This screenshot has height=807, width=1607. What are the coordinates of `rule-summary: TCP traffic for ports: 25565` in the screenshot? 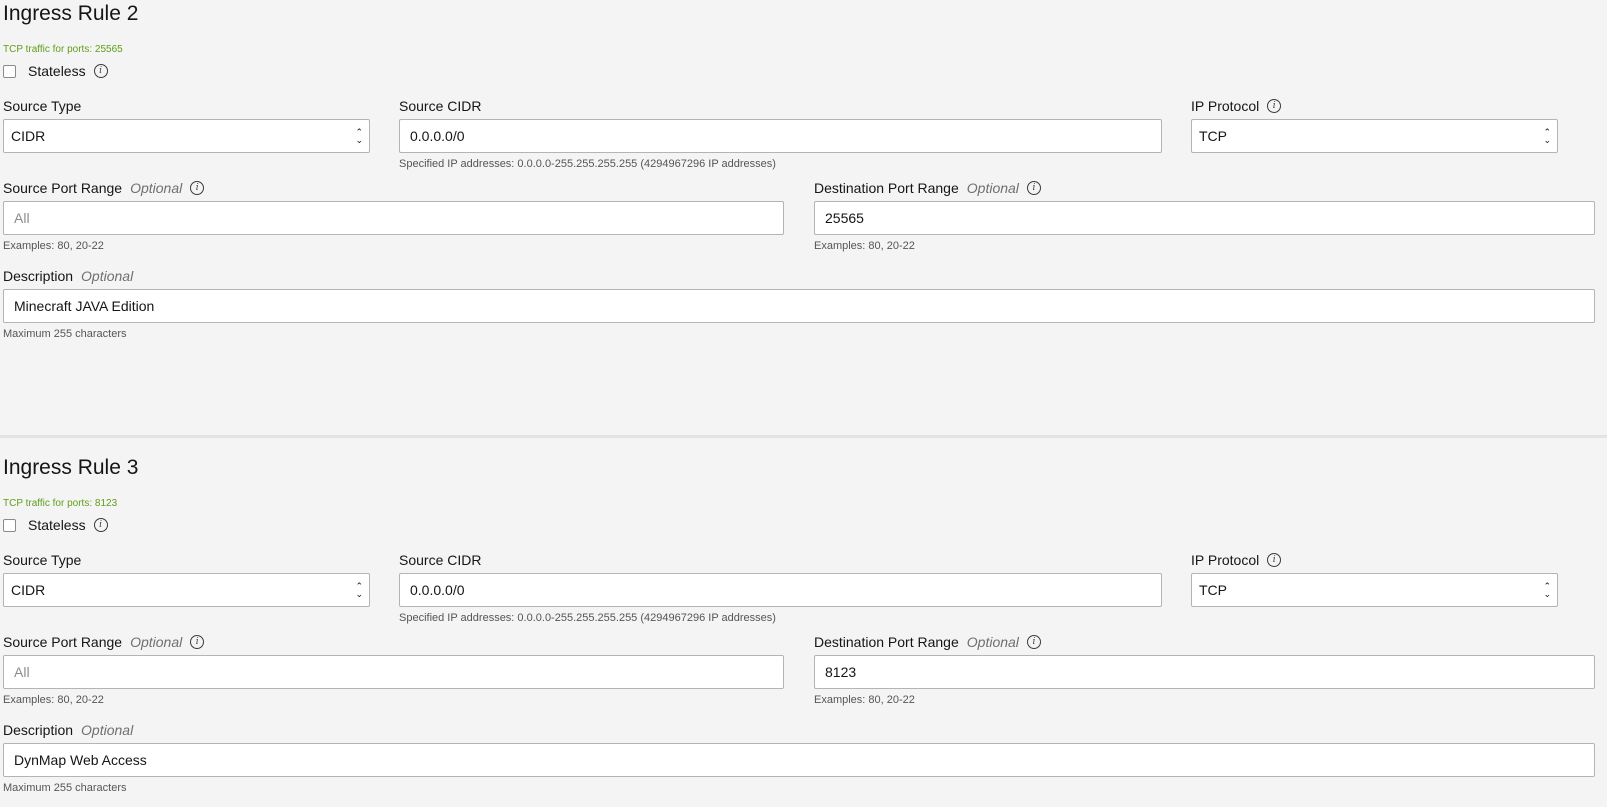 It's located at (63, 49).